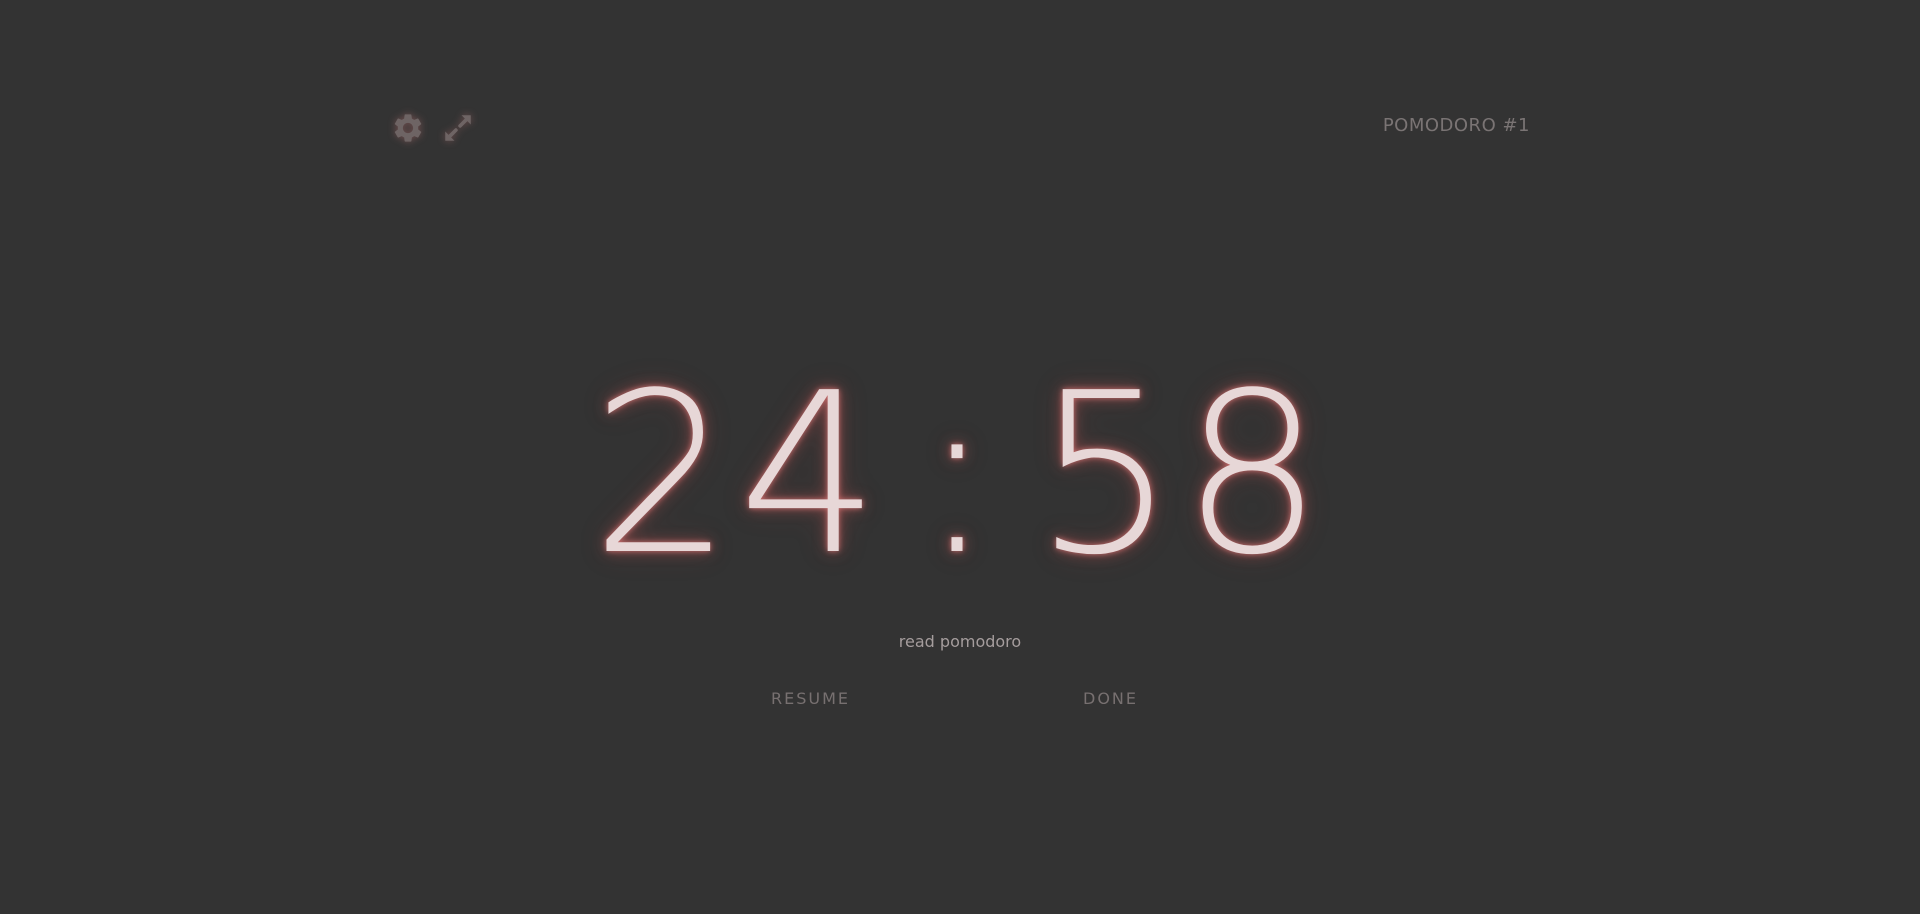 This screenshot has height=914, width=1920. Describe the element at coordinates (1110, 698) in the screenshot. I see `done-button: DONE` at that location.